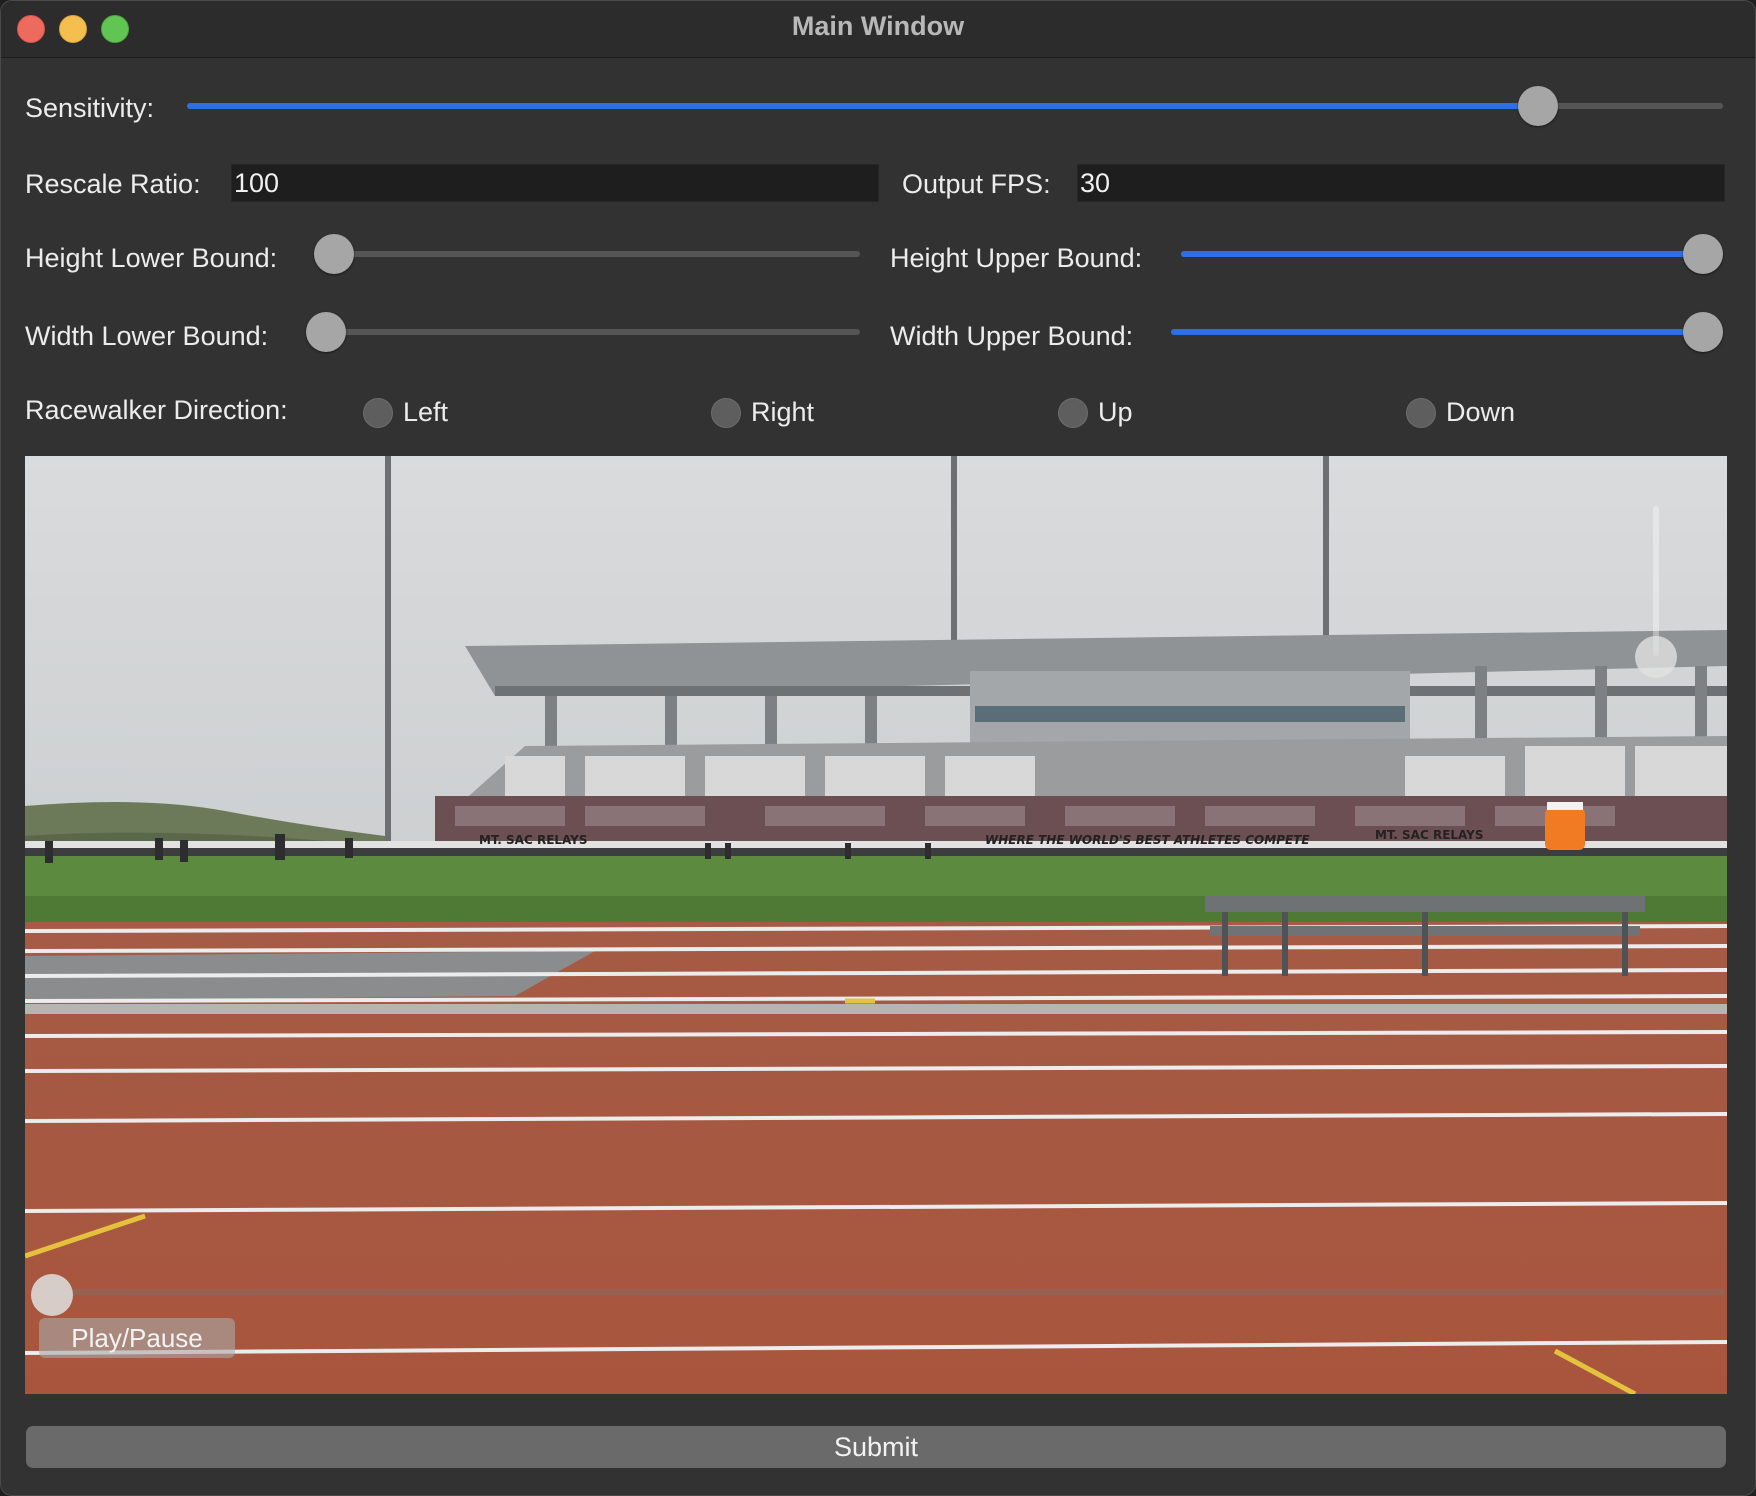 The width and height of the screenshot is (1756, 1496). I want to click on output-fps-field: 30, so click(1401, 183).